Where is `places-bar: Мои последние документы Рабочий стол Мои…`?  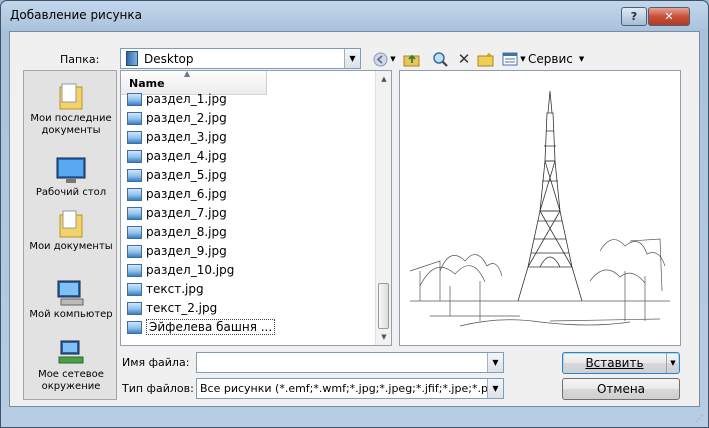
places-bar: Мои последние документы Рабочий стол Мои… is located at coordinates (70, 235).